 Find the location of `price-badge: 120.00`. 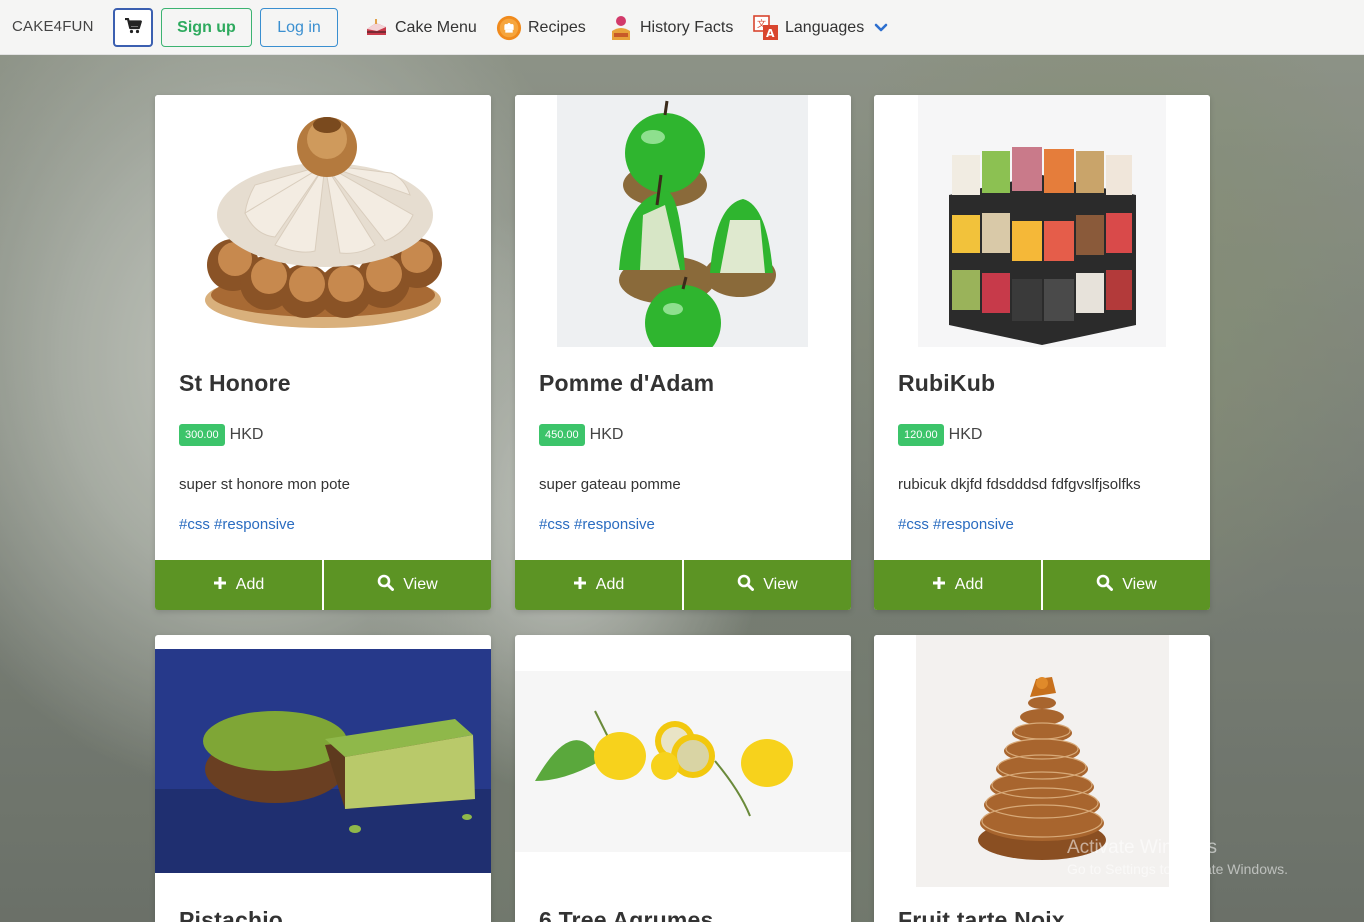

price-badge: 120.00 is located at coordinates (921, 435).